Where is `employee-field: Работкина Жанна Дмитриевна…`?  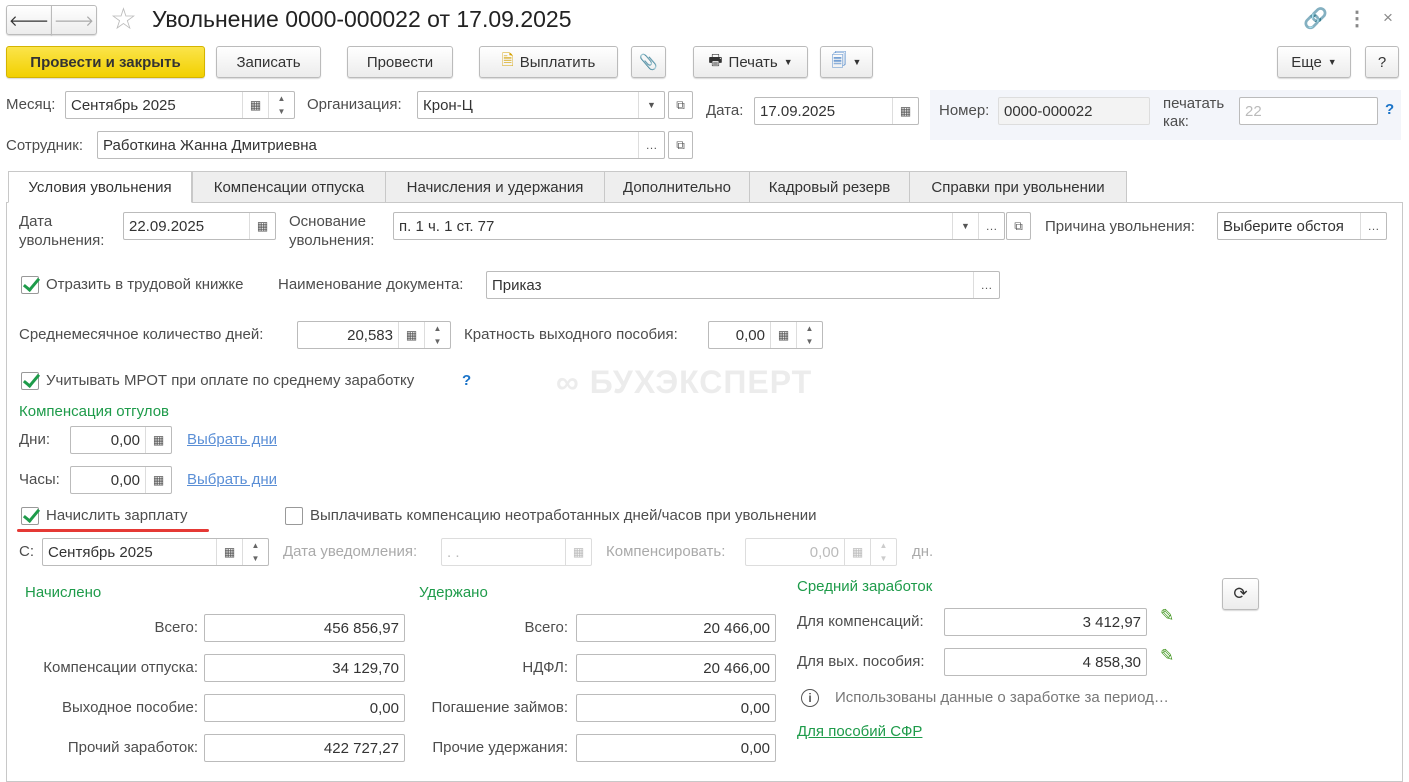
employee-field: Работкина Жанна Дмитриевна… is located at coordinates (381, 145).